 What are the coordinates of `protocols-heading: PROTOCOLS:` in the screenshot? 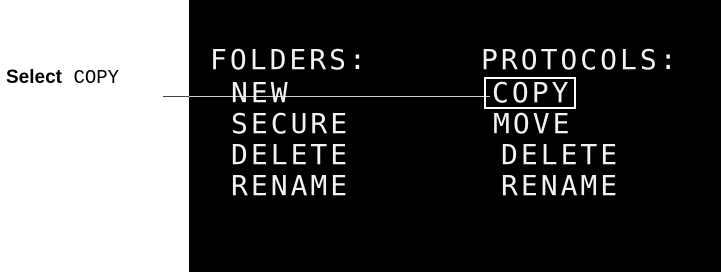 It's located at (580, 59).